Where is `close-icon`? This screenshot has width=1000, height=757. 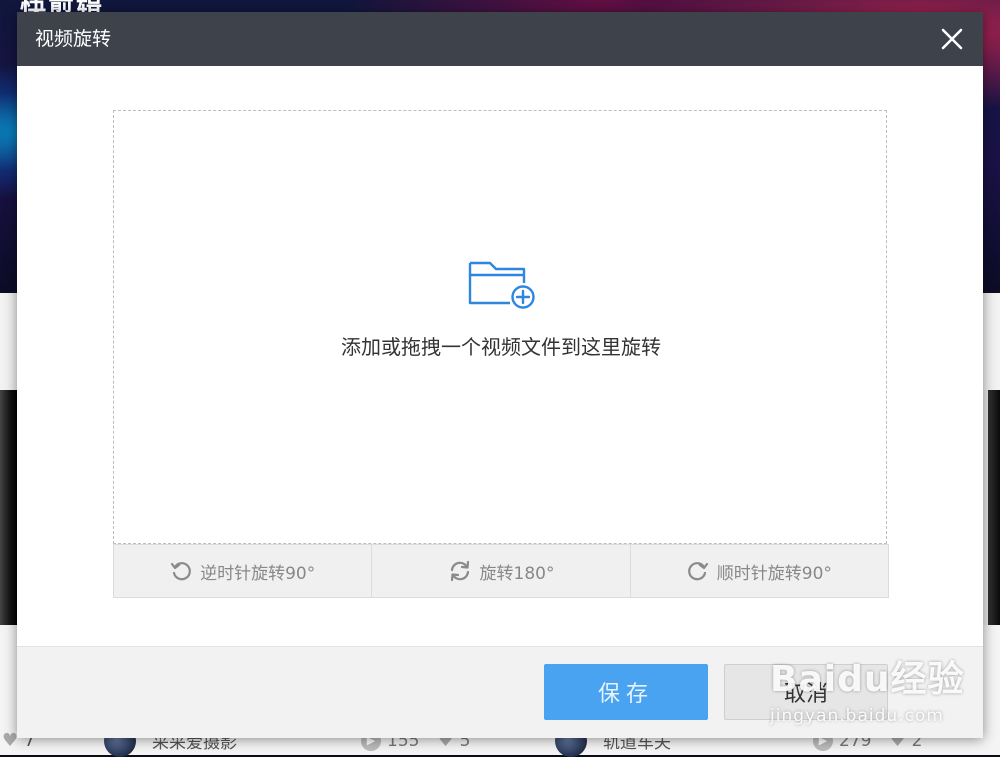 close-icon is located at coordinates (952, 39).